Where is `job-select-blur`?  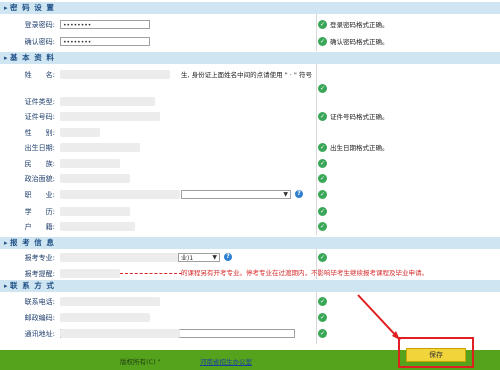 job-select-blur is located at coordinates (120, 194).